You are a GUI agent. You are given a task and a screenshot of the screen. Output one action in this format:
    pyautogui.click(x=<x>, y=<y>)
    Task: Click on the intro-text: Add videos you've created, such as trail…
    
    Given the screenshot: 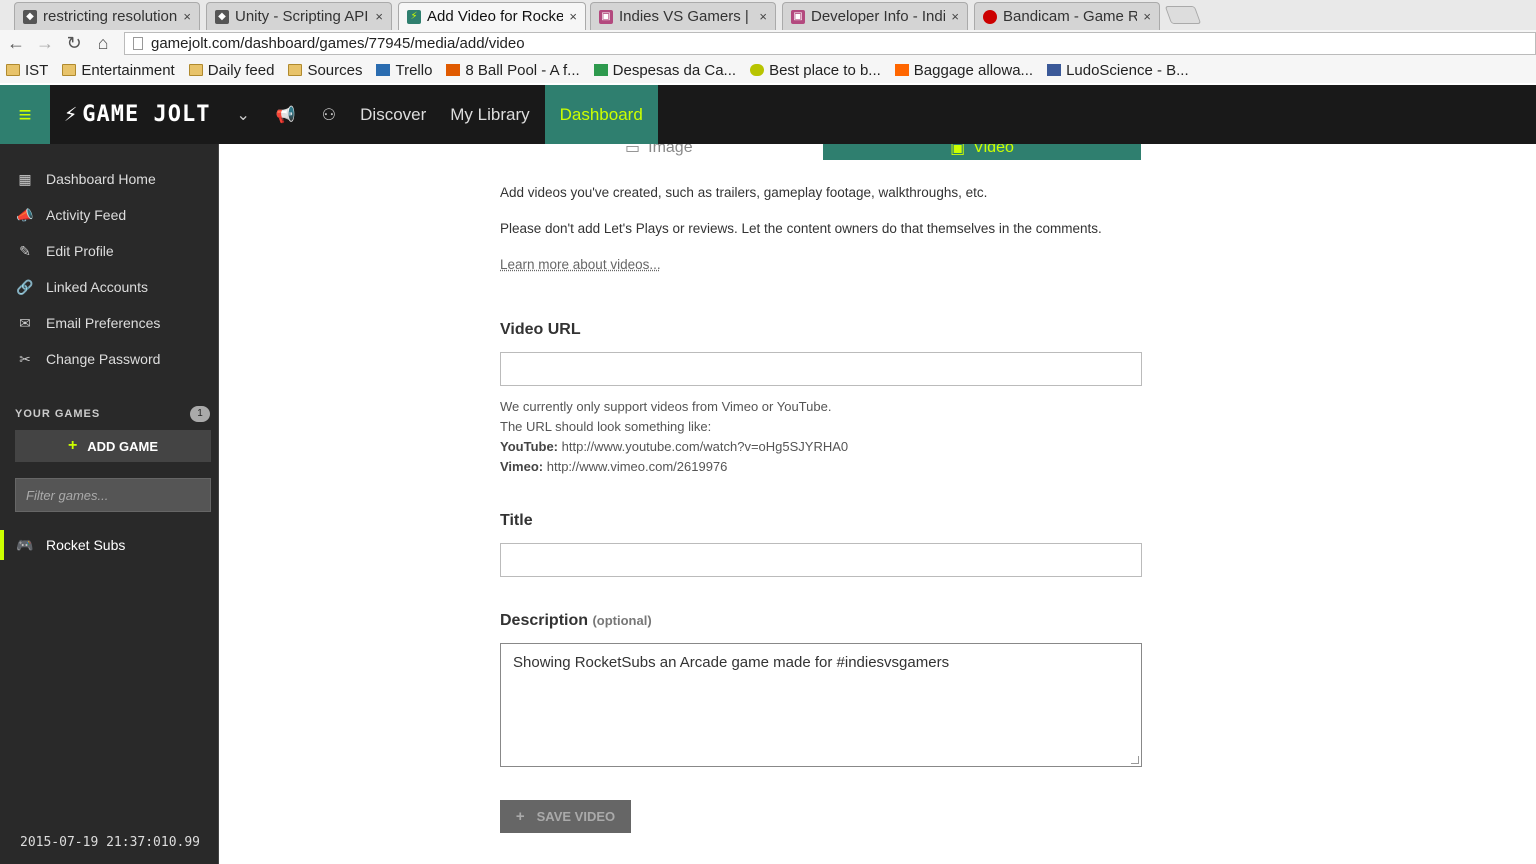 What is the action you would take?
    pyautogui.click(x=744, y=192)
    